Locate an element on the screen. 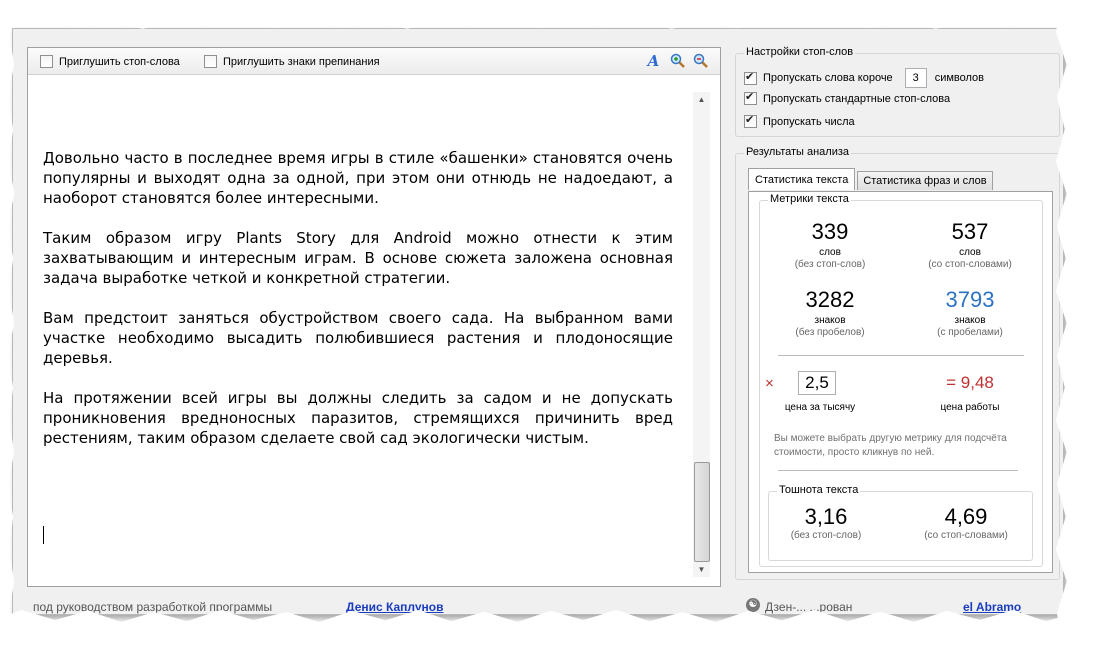 Image resolution: width=1101 pixels, height=646 pixels. skip-short-words-checkbox: Пропускать слова короче 3 символов is located at coordinates (864, 78).